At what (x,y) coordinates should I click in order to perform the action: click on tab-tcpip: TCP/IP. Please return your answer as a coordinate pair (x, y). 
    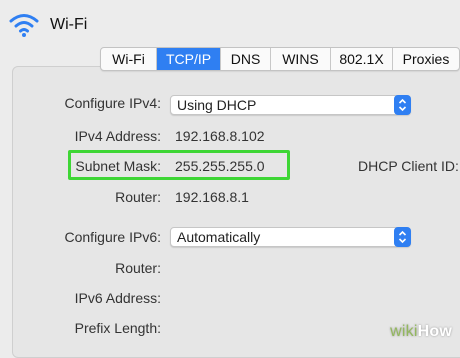
    Looking at the image, I should click on (189, 59).